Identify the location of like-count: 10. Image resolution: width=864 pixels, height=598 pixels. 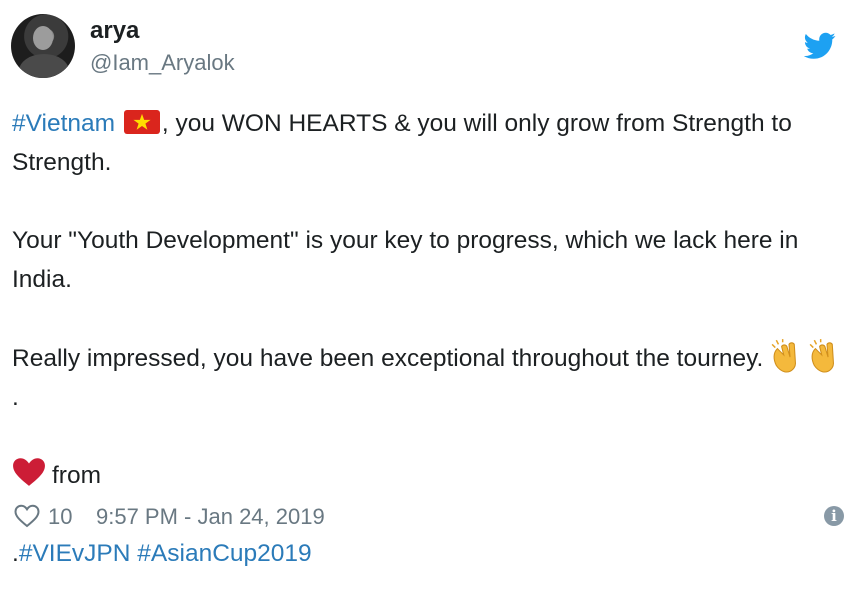
(60, 517).